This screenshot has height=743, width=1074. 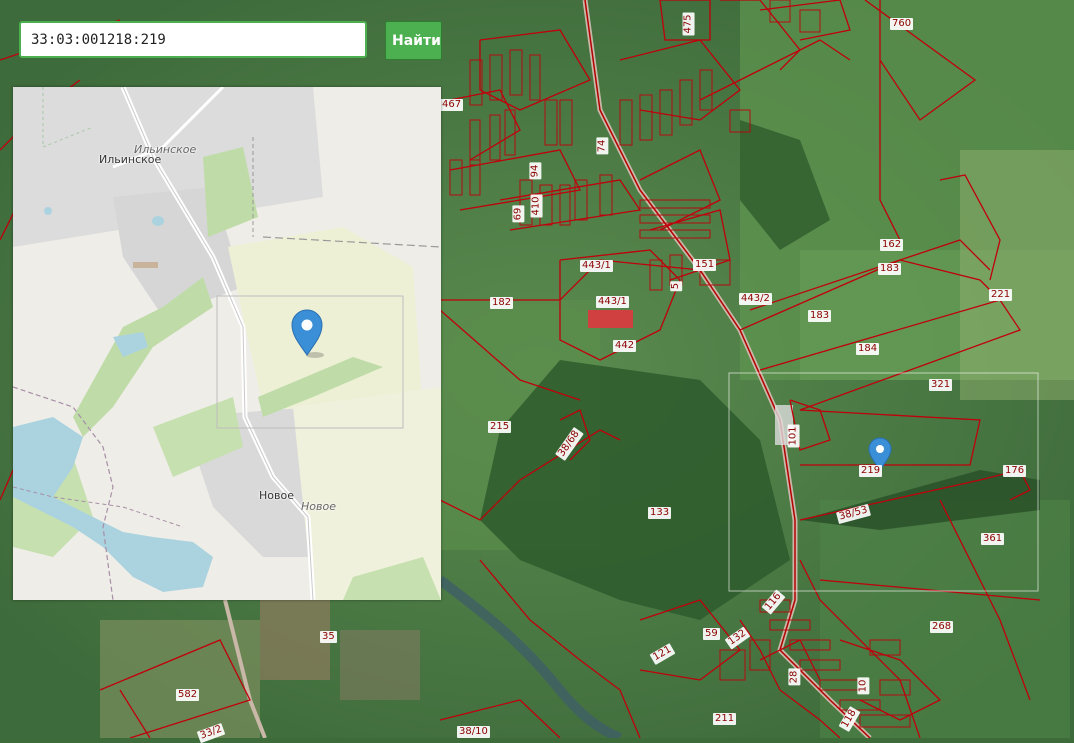 What do you see at coordinates (941, 385) in the screenshot?
I see `parcel-label: 321` at bounding box center [941, 385].